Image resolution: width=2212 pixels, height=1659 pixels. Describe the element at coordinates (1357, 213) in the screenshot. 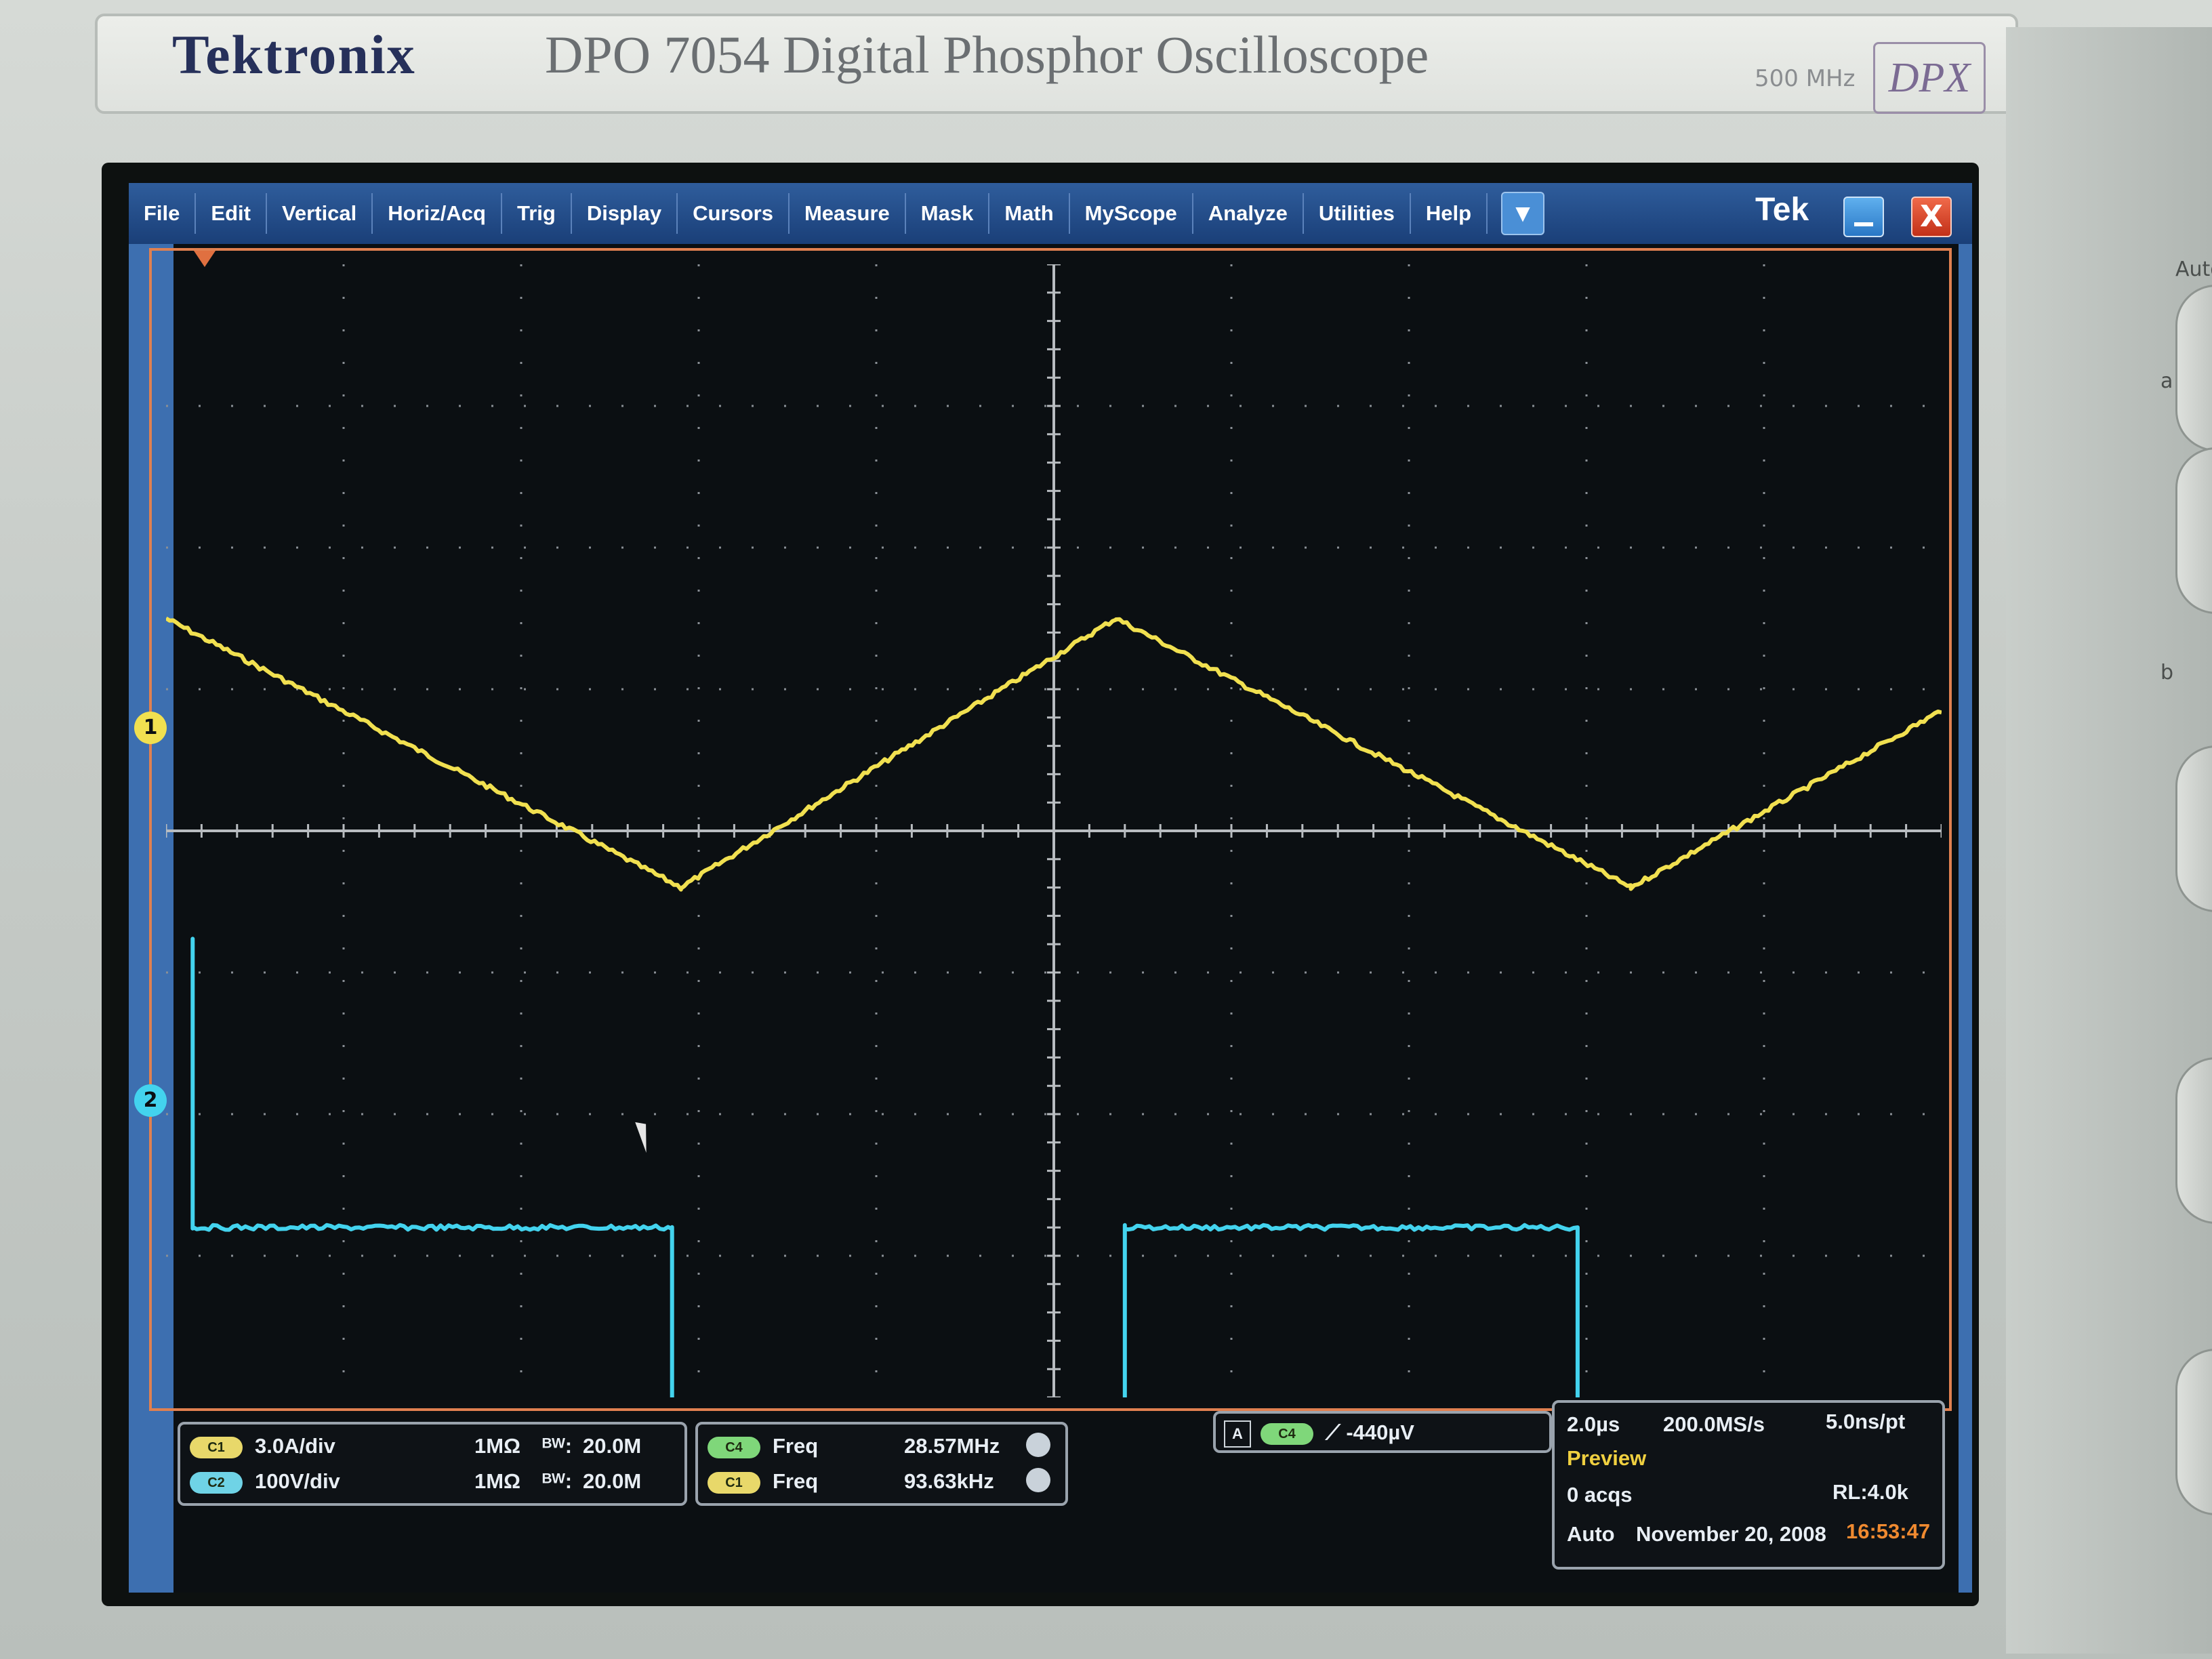

I see `menu-utilities: Utilities` at that location.